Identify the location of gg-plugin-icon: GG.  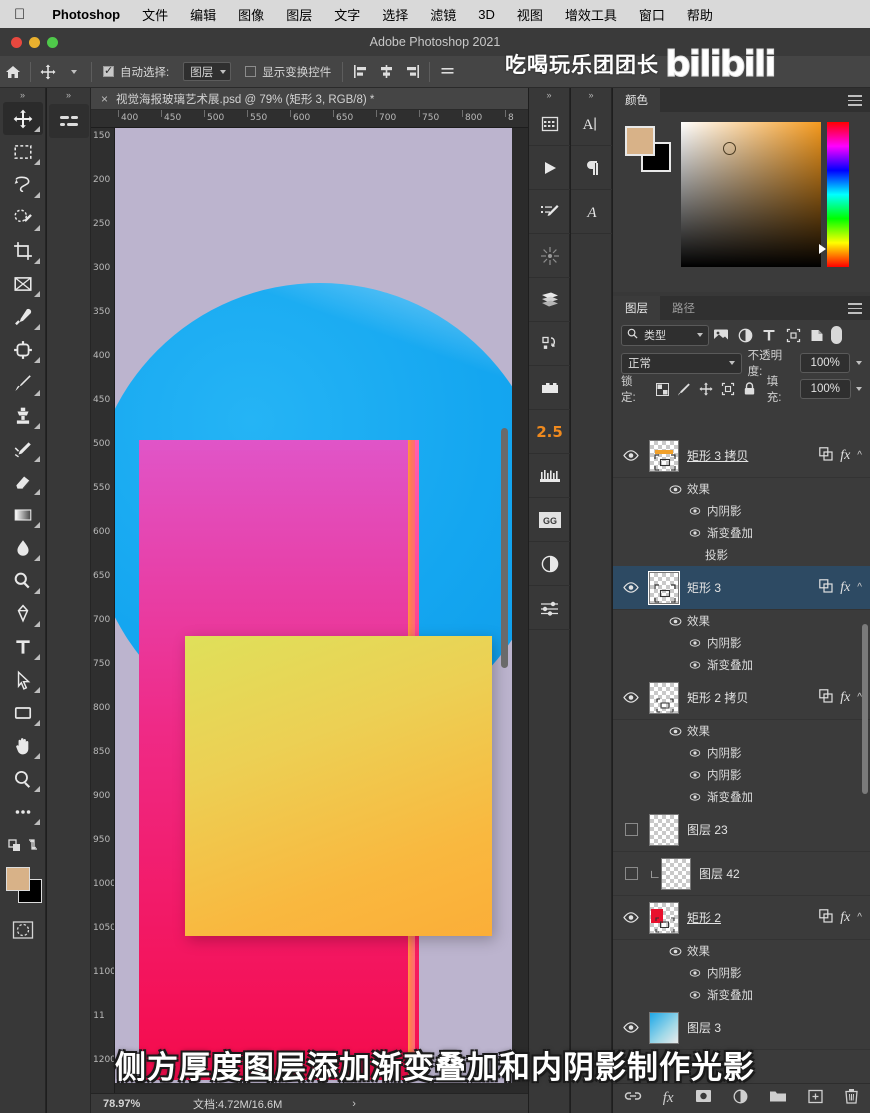
(549, 520).